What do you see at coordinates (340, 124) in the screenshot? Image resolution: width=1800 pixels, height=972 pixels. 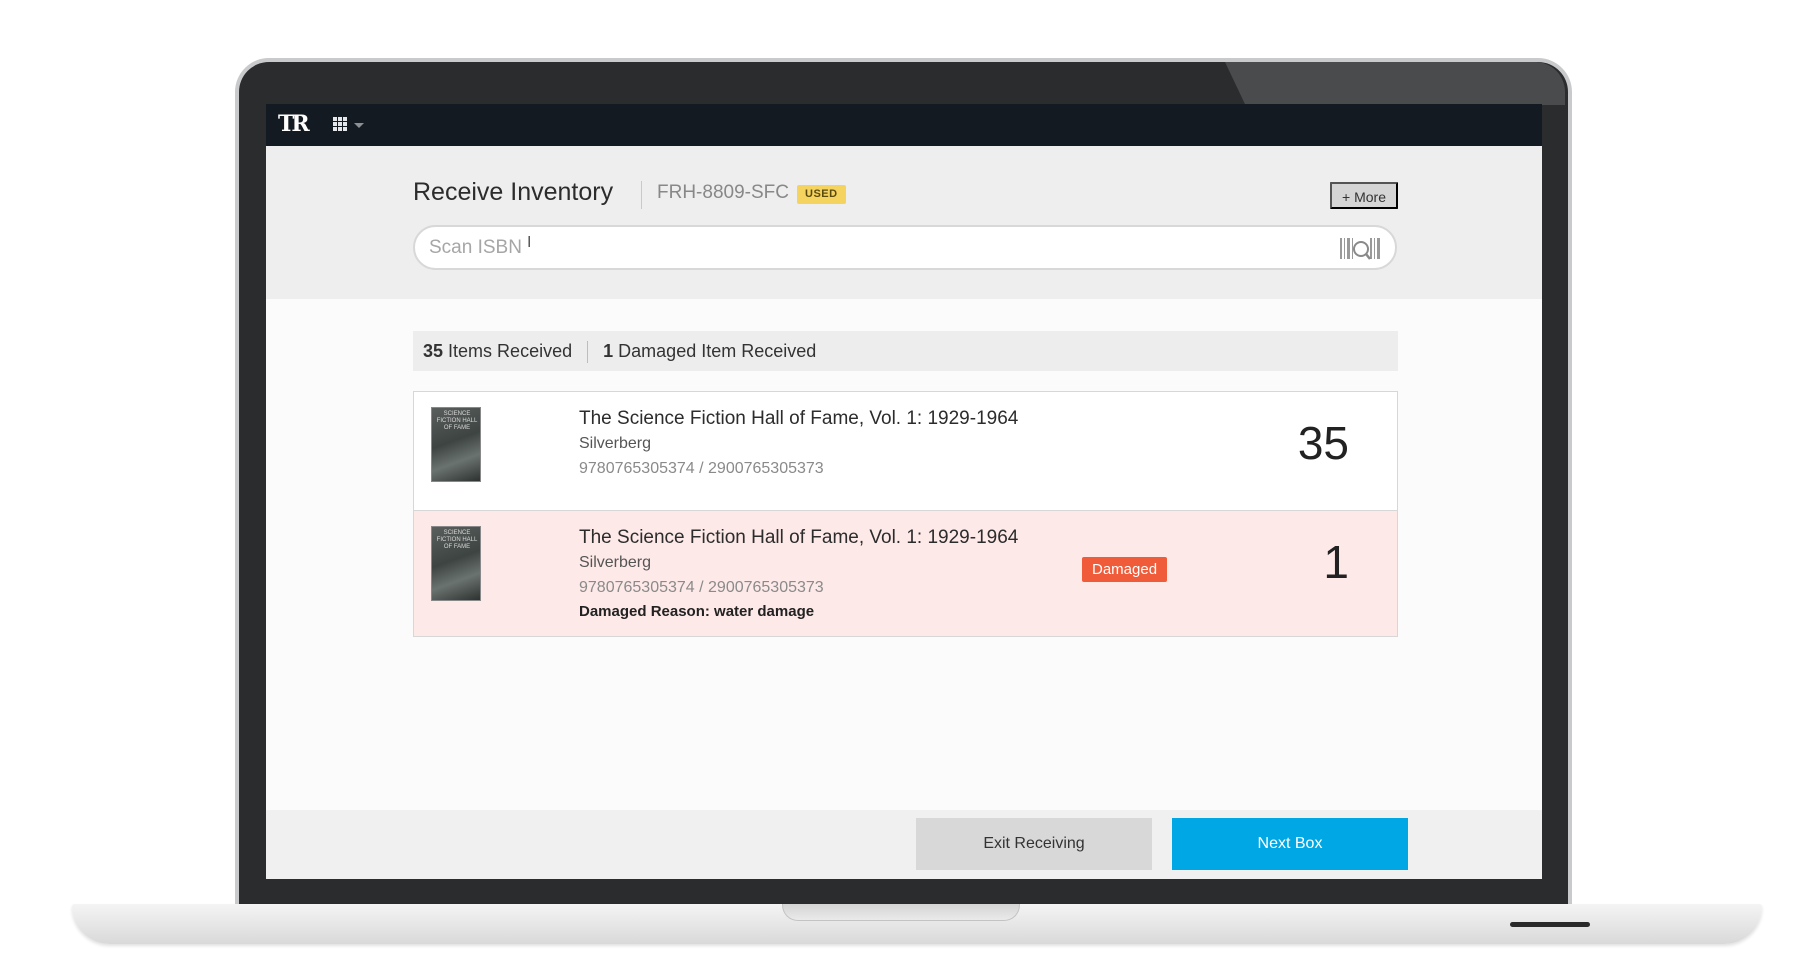 I see `grid-icon` at bounding box center [340, 124].